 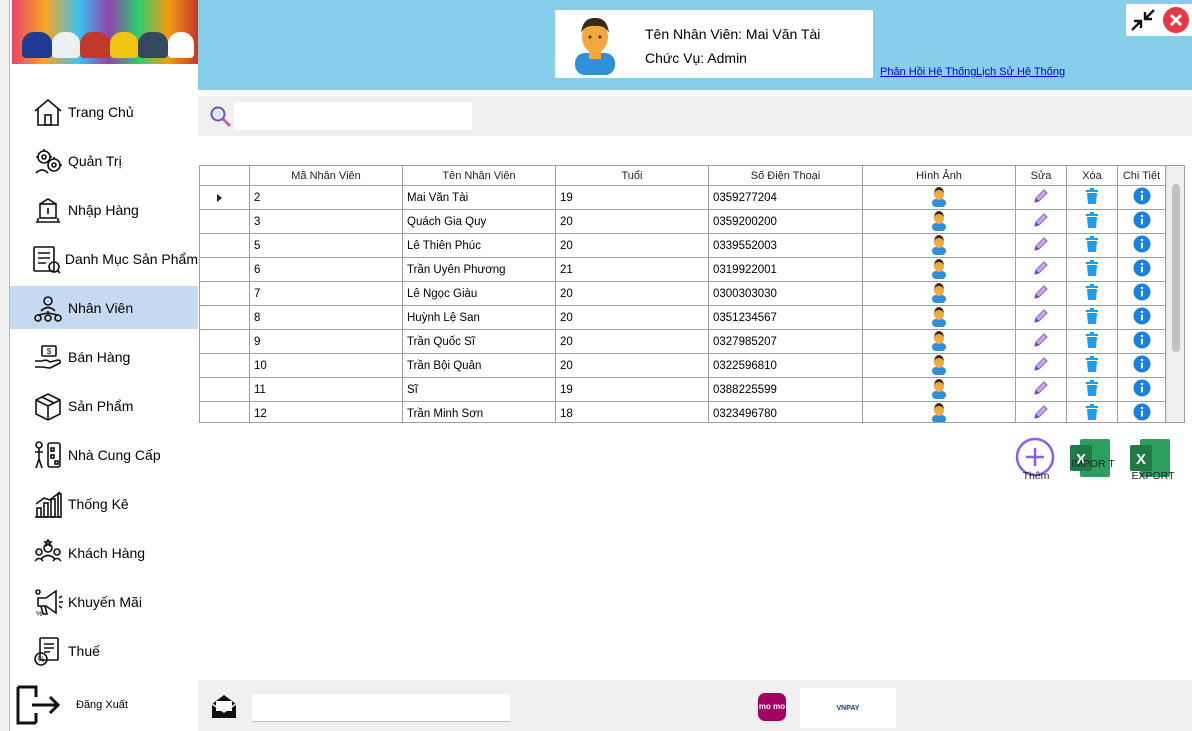 I want to click on sidebar-item-11: % Khuyến Mãi, so click(x=104, y=601).